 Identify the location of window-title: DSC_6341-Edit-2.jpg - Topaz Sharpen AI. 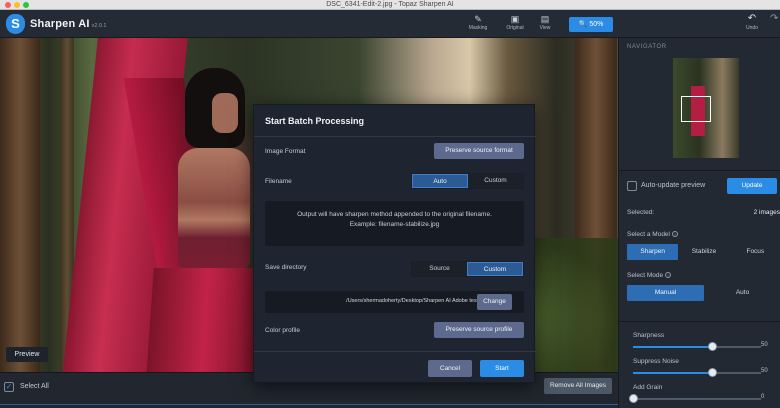
(390, 4).